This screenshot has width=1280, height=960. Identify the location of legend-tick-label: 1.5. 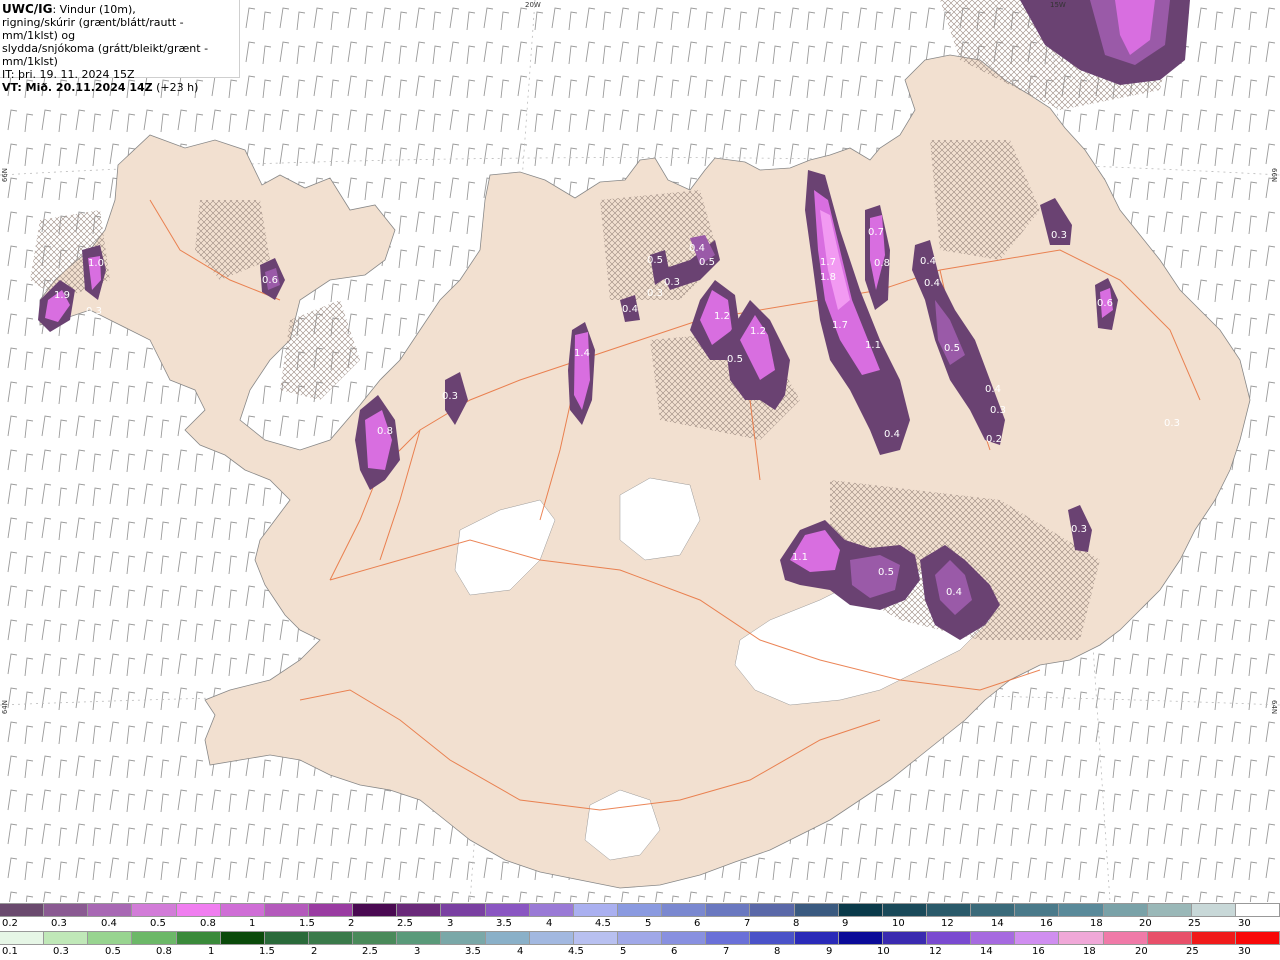
(307, 923).